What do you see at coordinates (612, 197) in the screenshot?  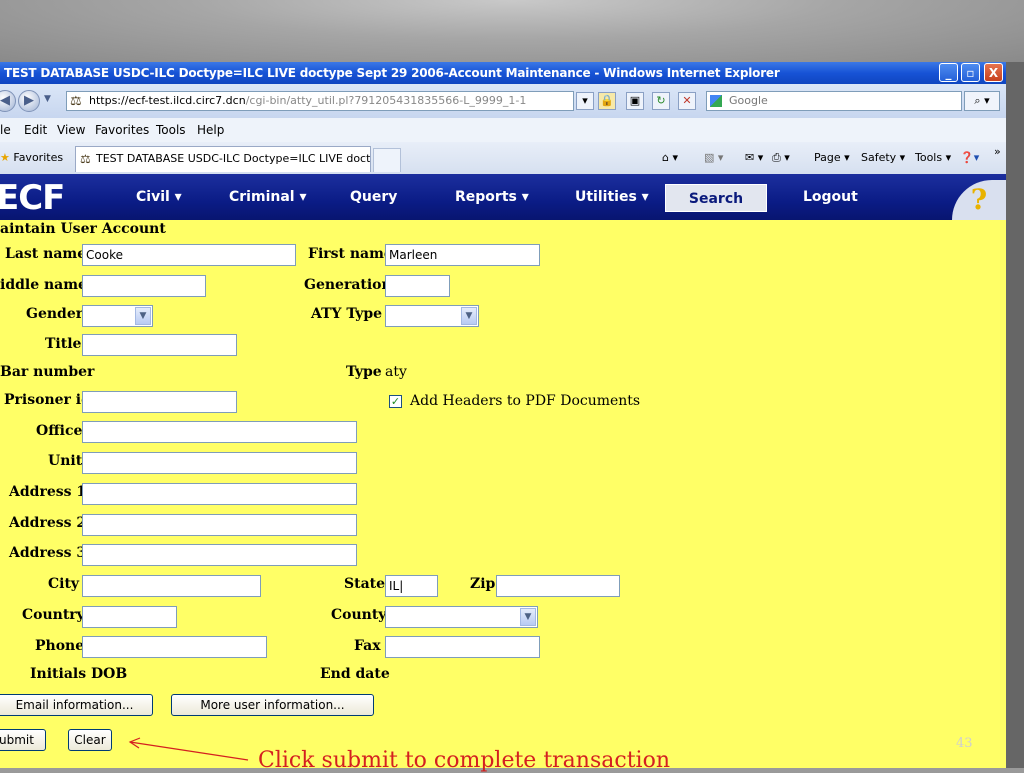 I see `nav-utilities: Utilities ▾` at bounding box center [612, 197].